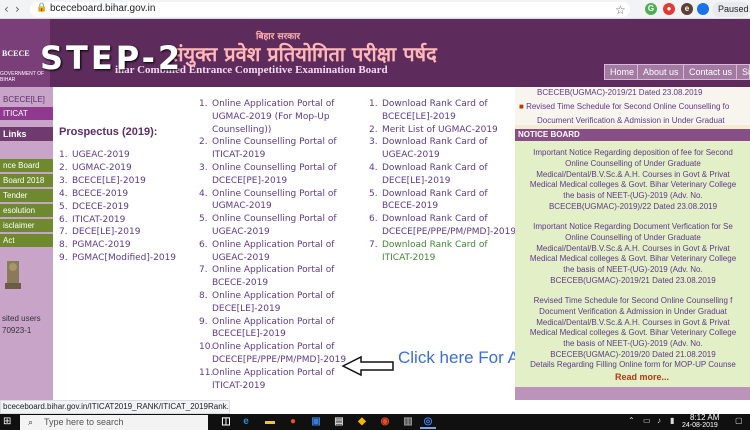 The image size is (750, 430). What do you see at coordinates (622, 72) in the screenshot?
I see `nav-home: Home` at bounding box center [622, 72].